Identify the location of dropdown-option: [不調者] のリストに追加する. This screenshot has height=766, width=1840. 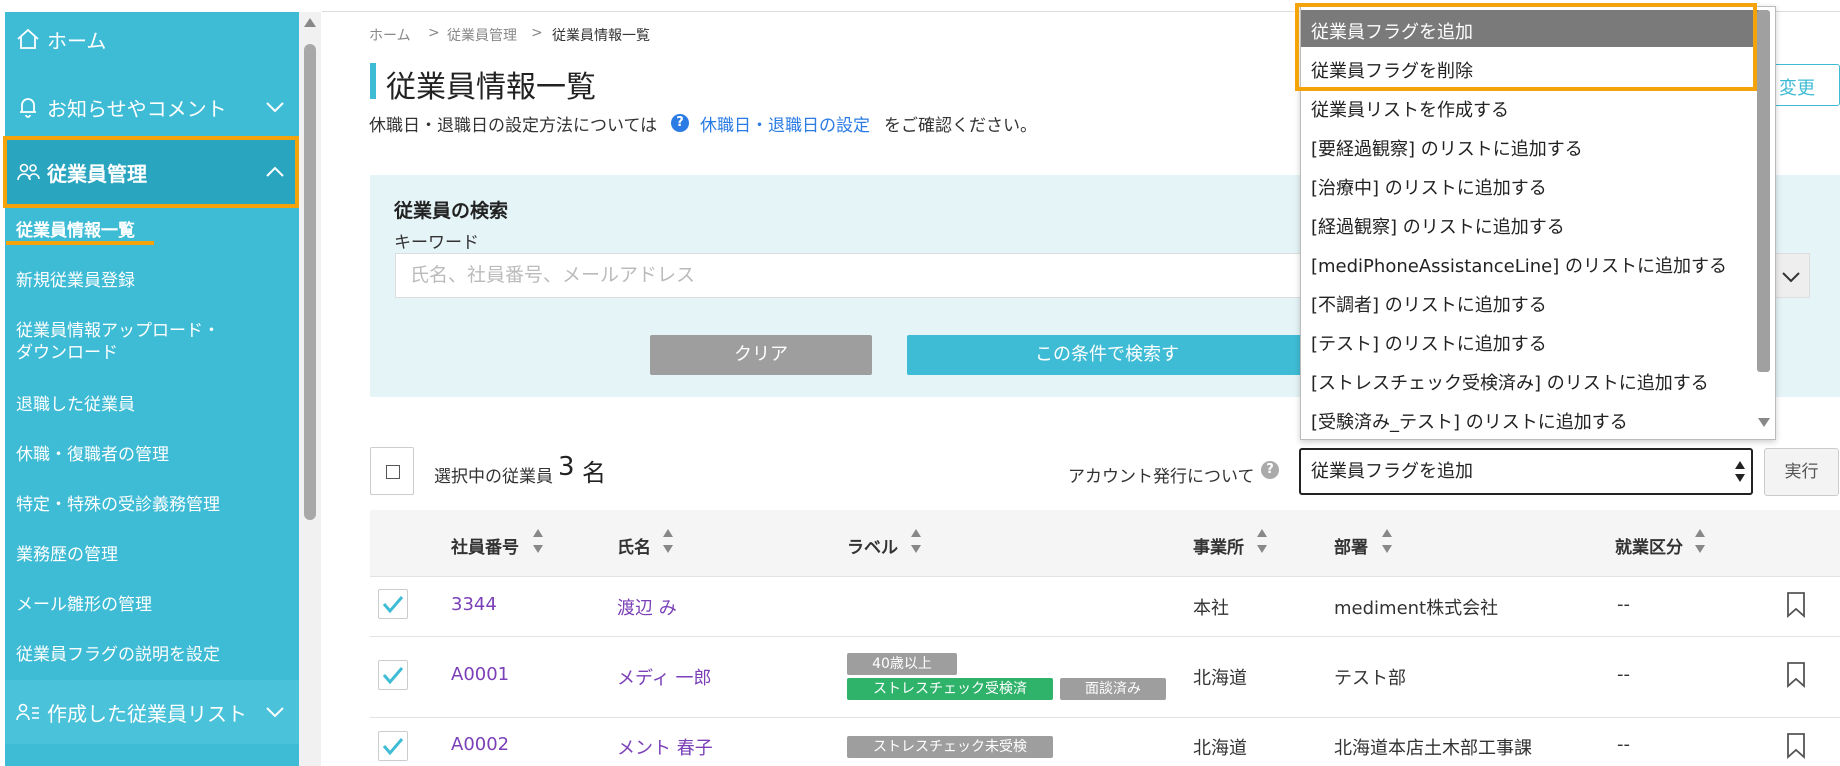
(1429, 304).